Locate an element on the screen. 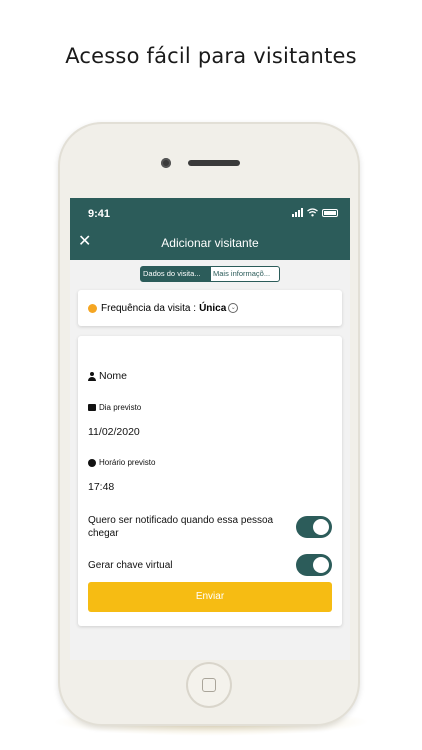 Image resolution: width=422 pixels, height=750 pixels. notify-toggle is located at coordinates (314, 527).